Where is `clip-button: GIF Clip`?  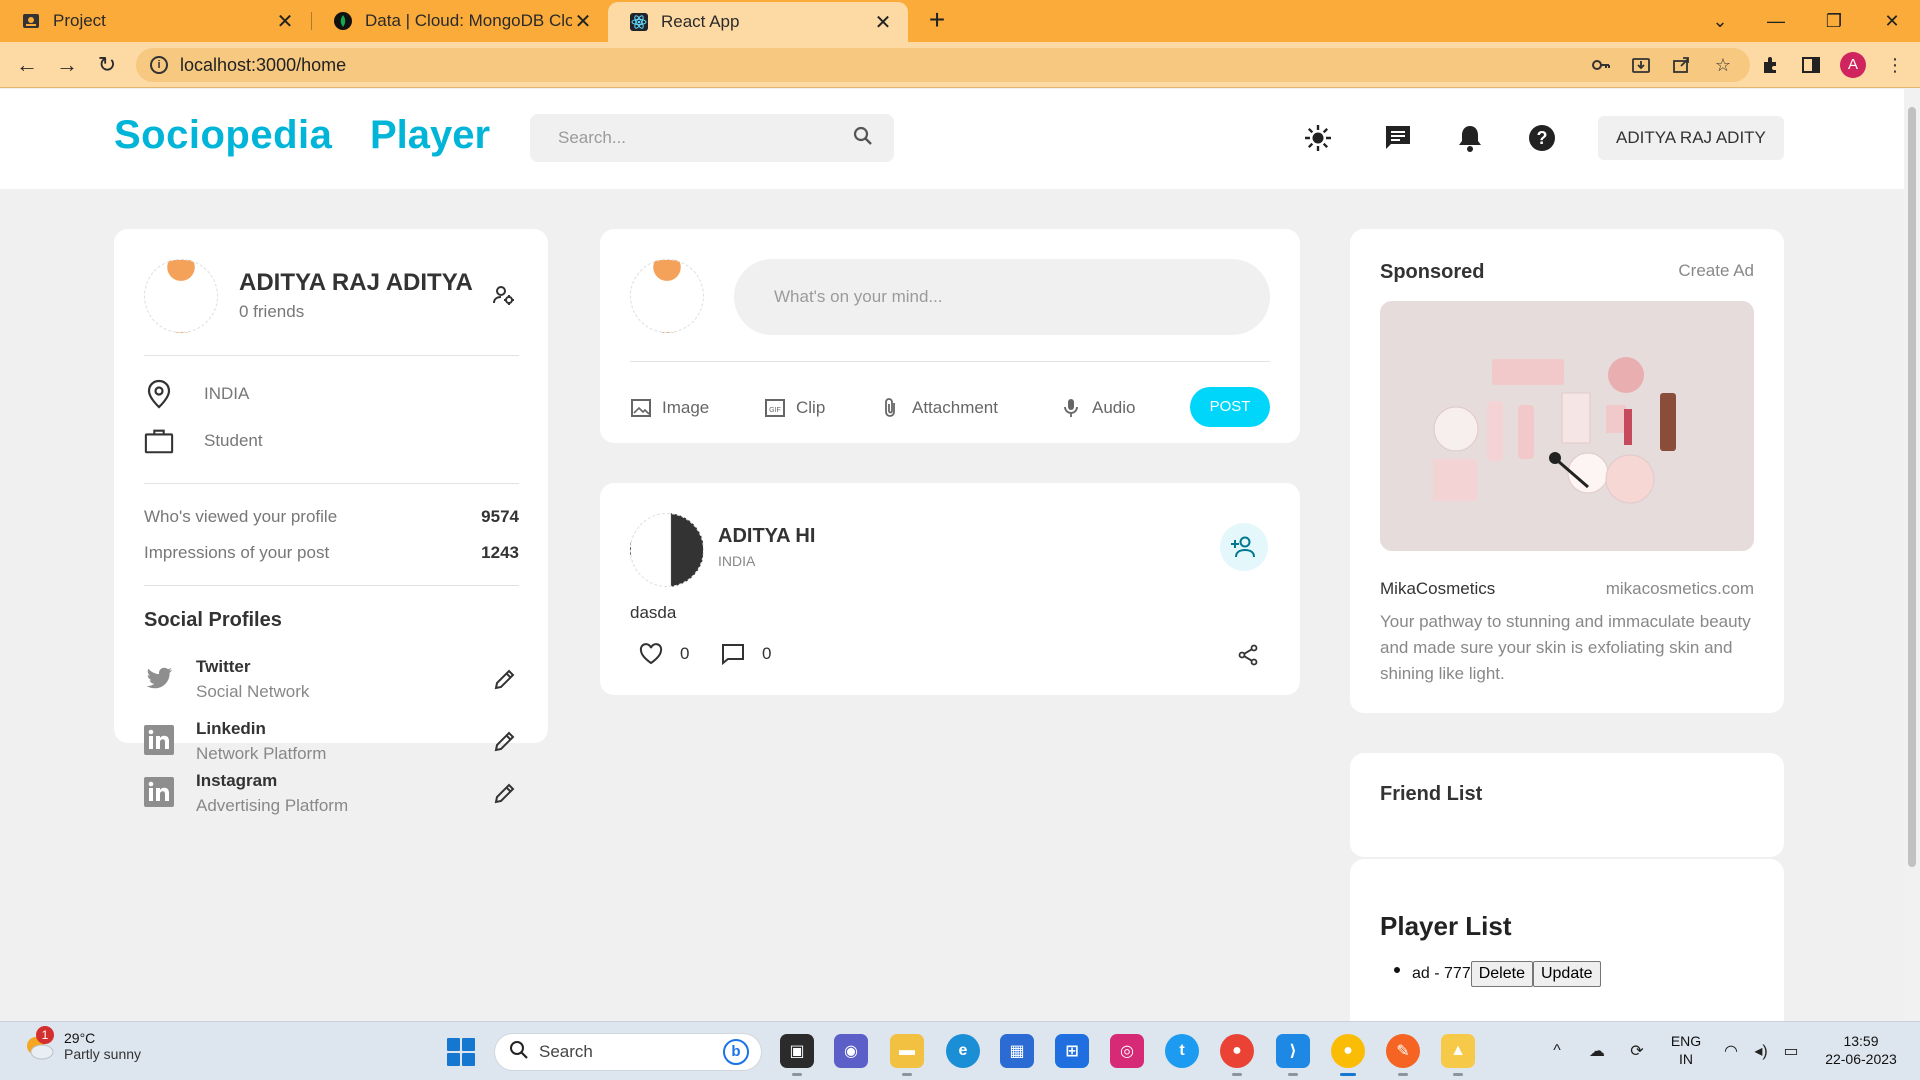
clip-button: GIF Clip is located at coordinates (794, 408).